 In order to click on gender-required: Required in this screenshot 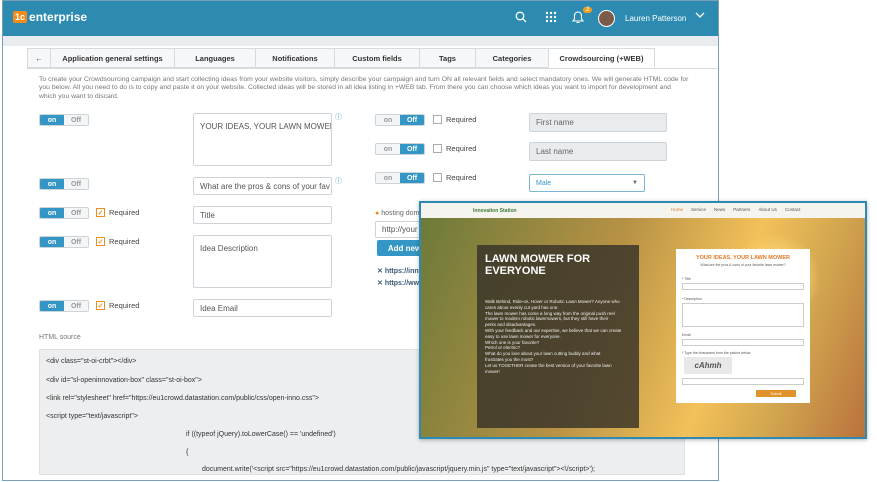, I will do `click(454, 177)`.